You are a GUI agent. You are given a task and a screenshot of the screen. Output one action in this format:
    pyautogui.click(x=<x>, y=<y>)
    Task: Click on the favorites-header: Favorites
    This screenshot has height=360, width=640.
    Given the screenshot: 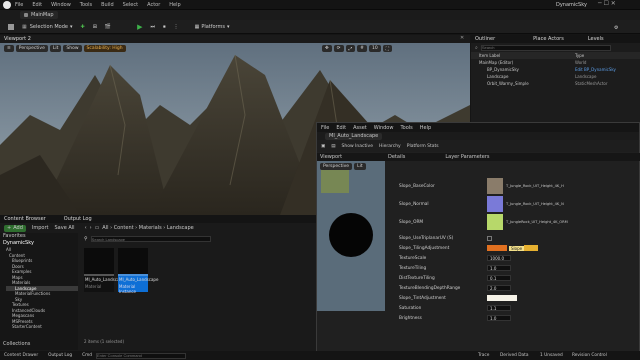 What is the action you would take?
    pyautogui.click(x=39, y=236)
    